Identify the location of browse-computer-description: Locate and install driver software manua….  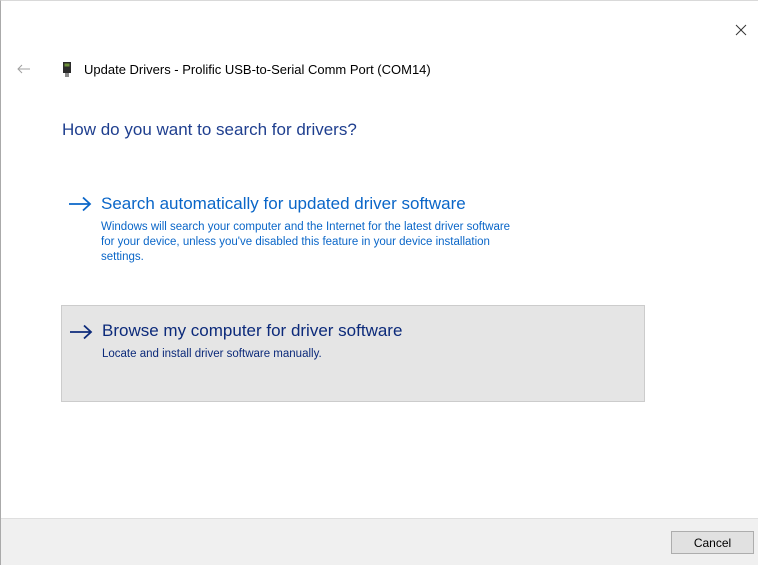
(212, 354).